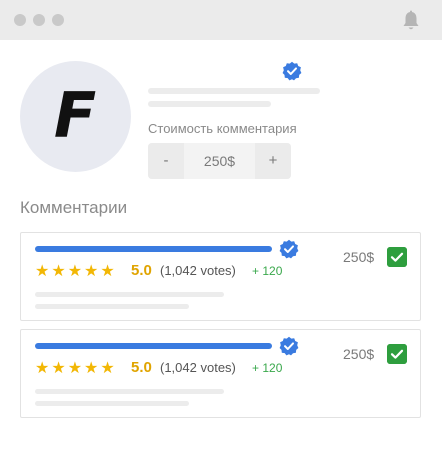 Image resolution: width=442 pixels, height=451 pixels. What do you see at coordinates (221, 20) in the screenshot?
I see `title-bar` at bounding box center [221, 20].